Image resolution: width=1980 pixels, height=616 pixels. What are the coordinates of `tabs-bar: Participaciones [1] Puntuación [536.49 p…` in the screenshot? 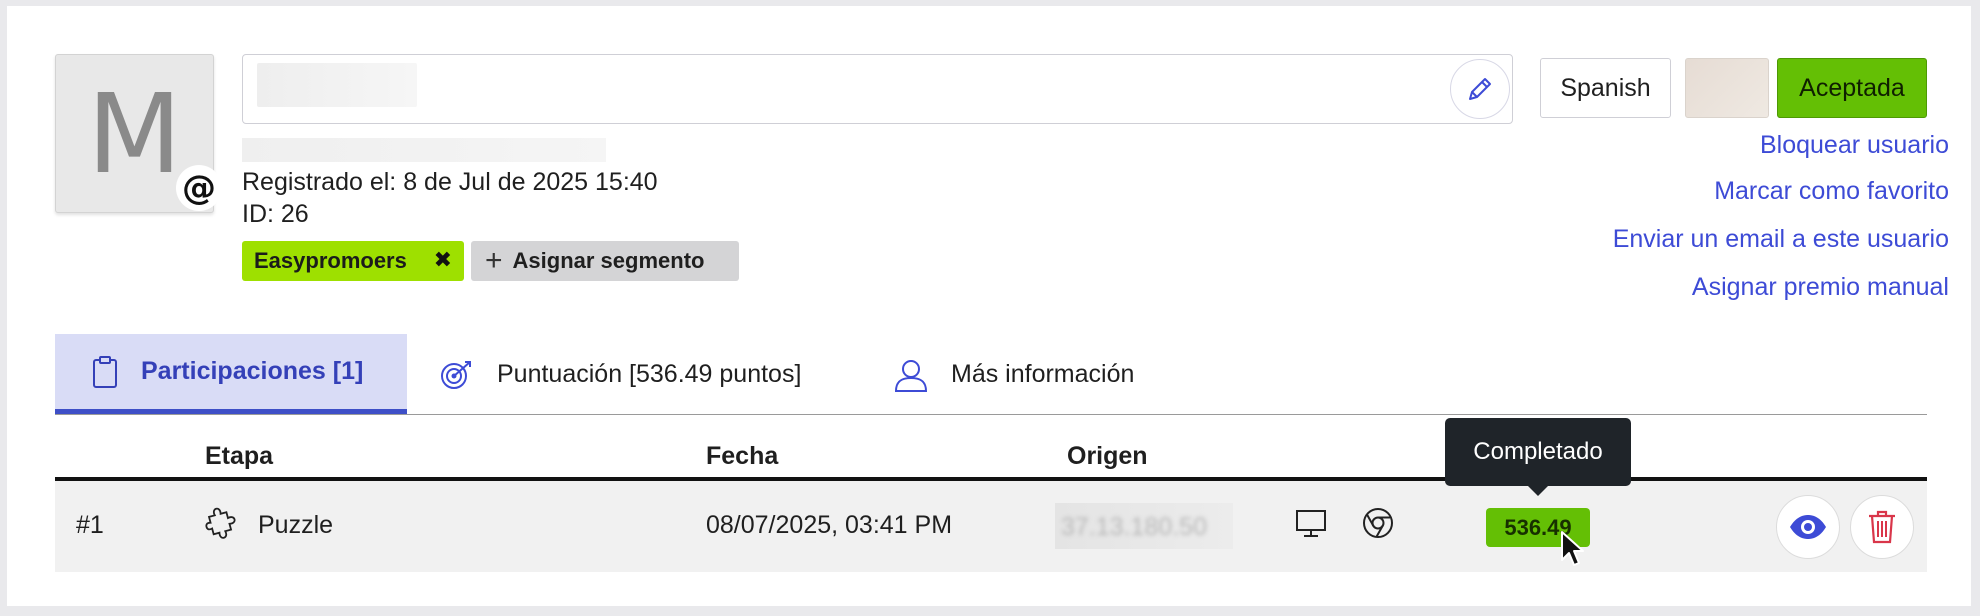 It's located at (991, 374).